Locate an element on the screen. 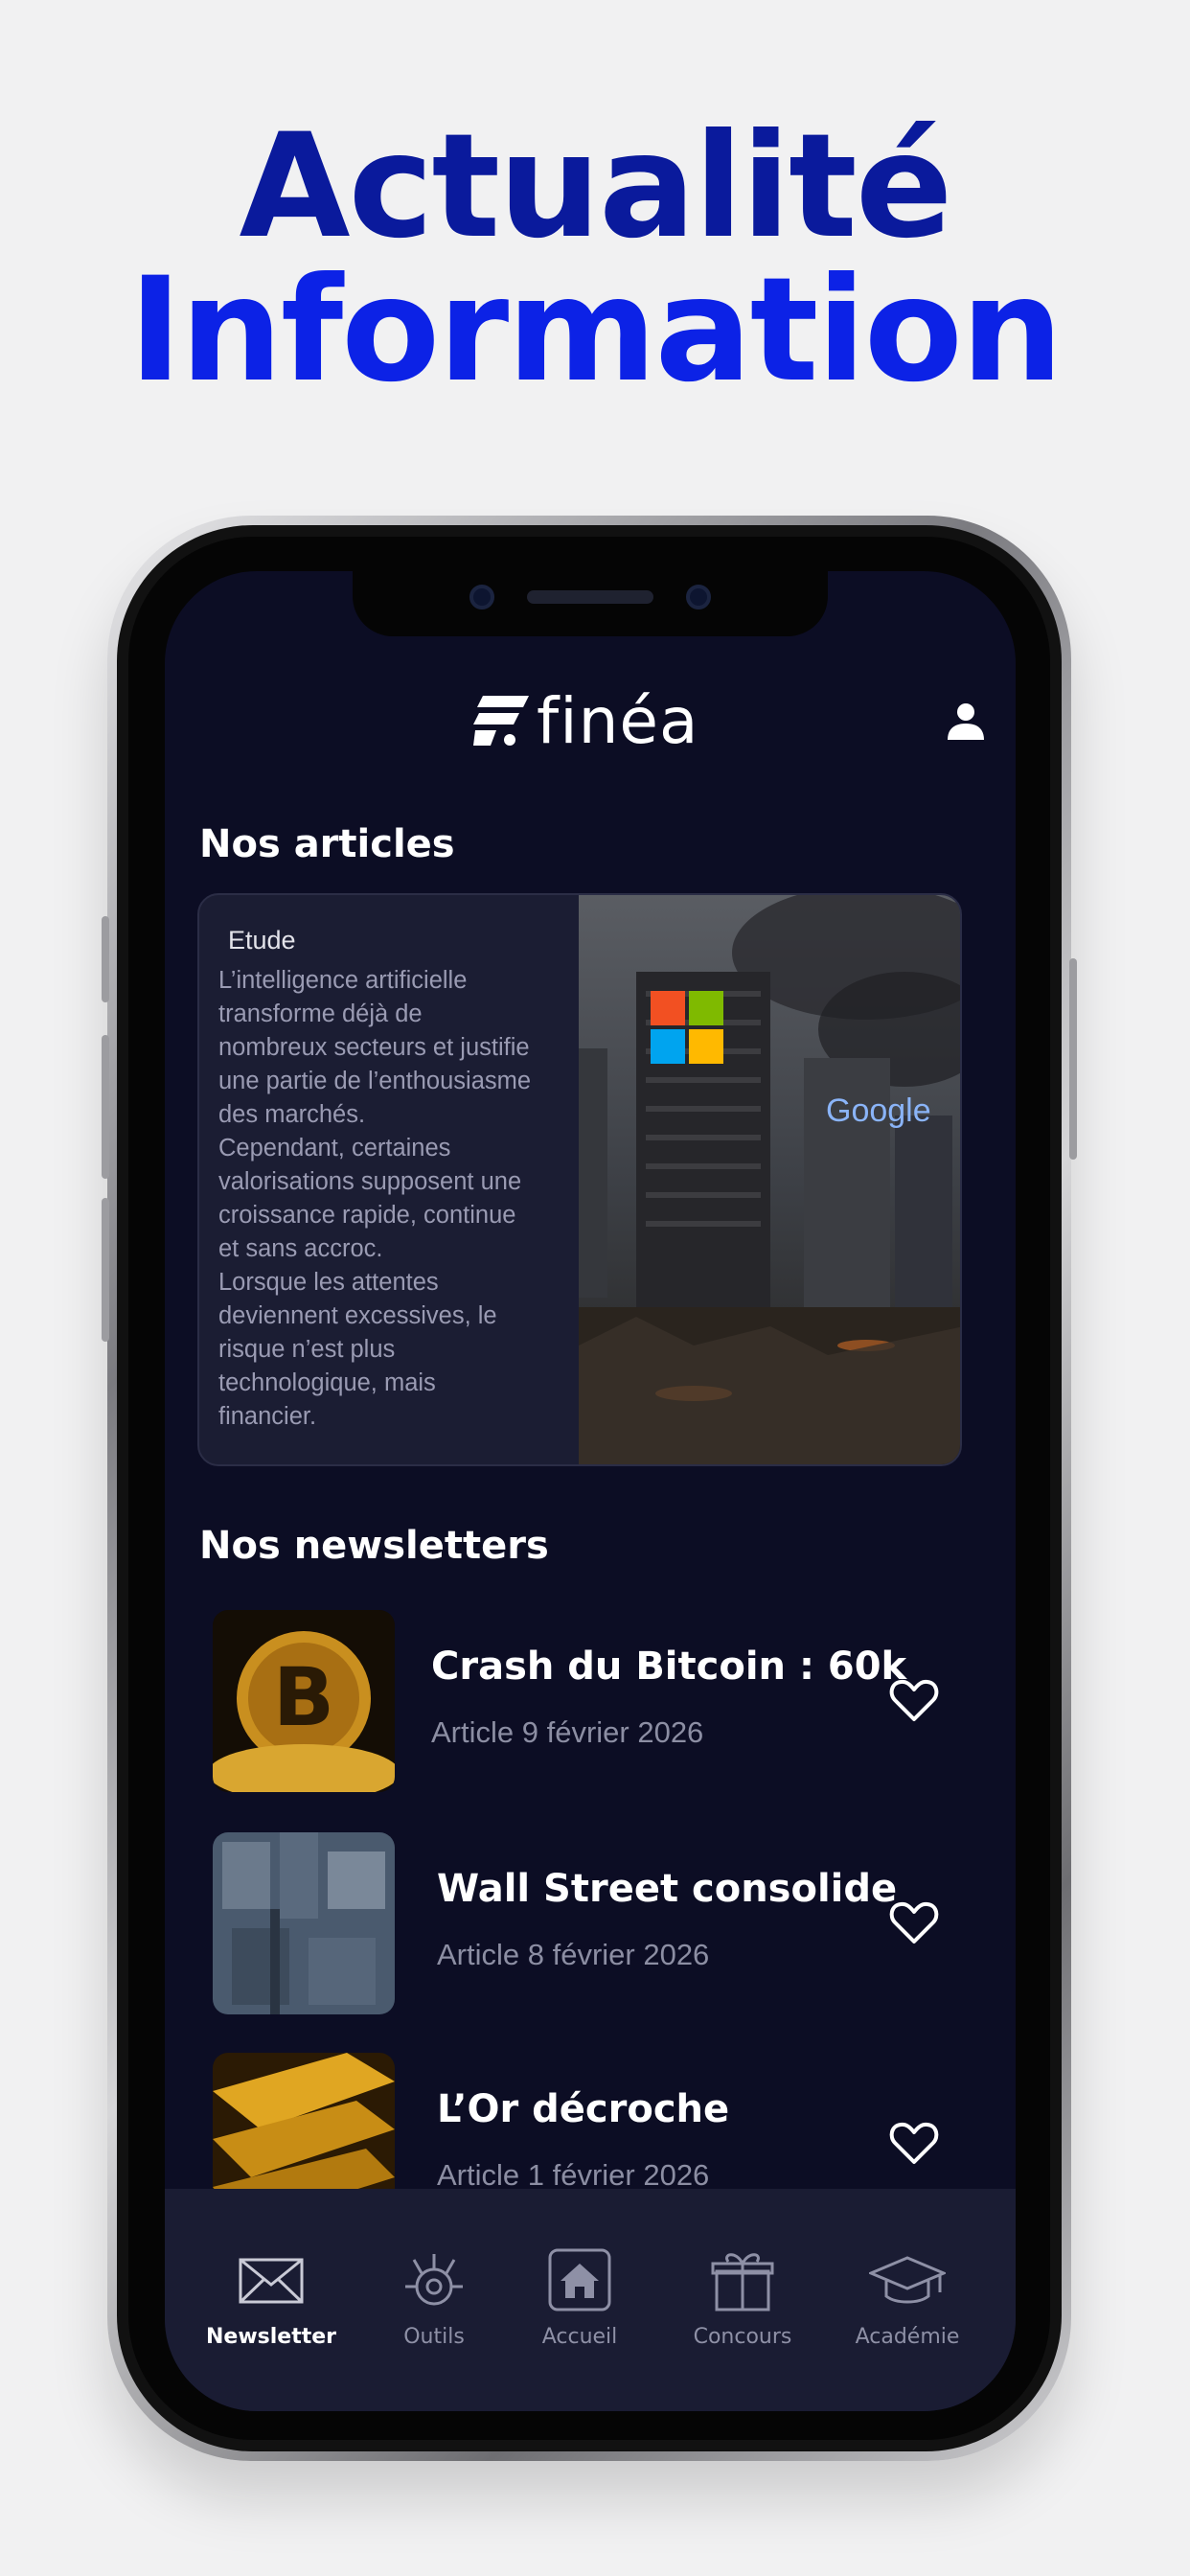 Image resolution: width=1190 pixels, height=2576 pixels. tab-label: Newsletter is located at coordinates (271, 2337).